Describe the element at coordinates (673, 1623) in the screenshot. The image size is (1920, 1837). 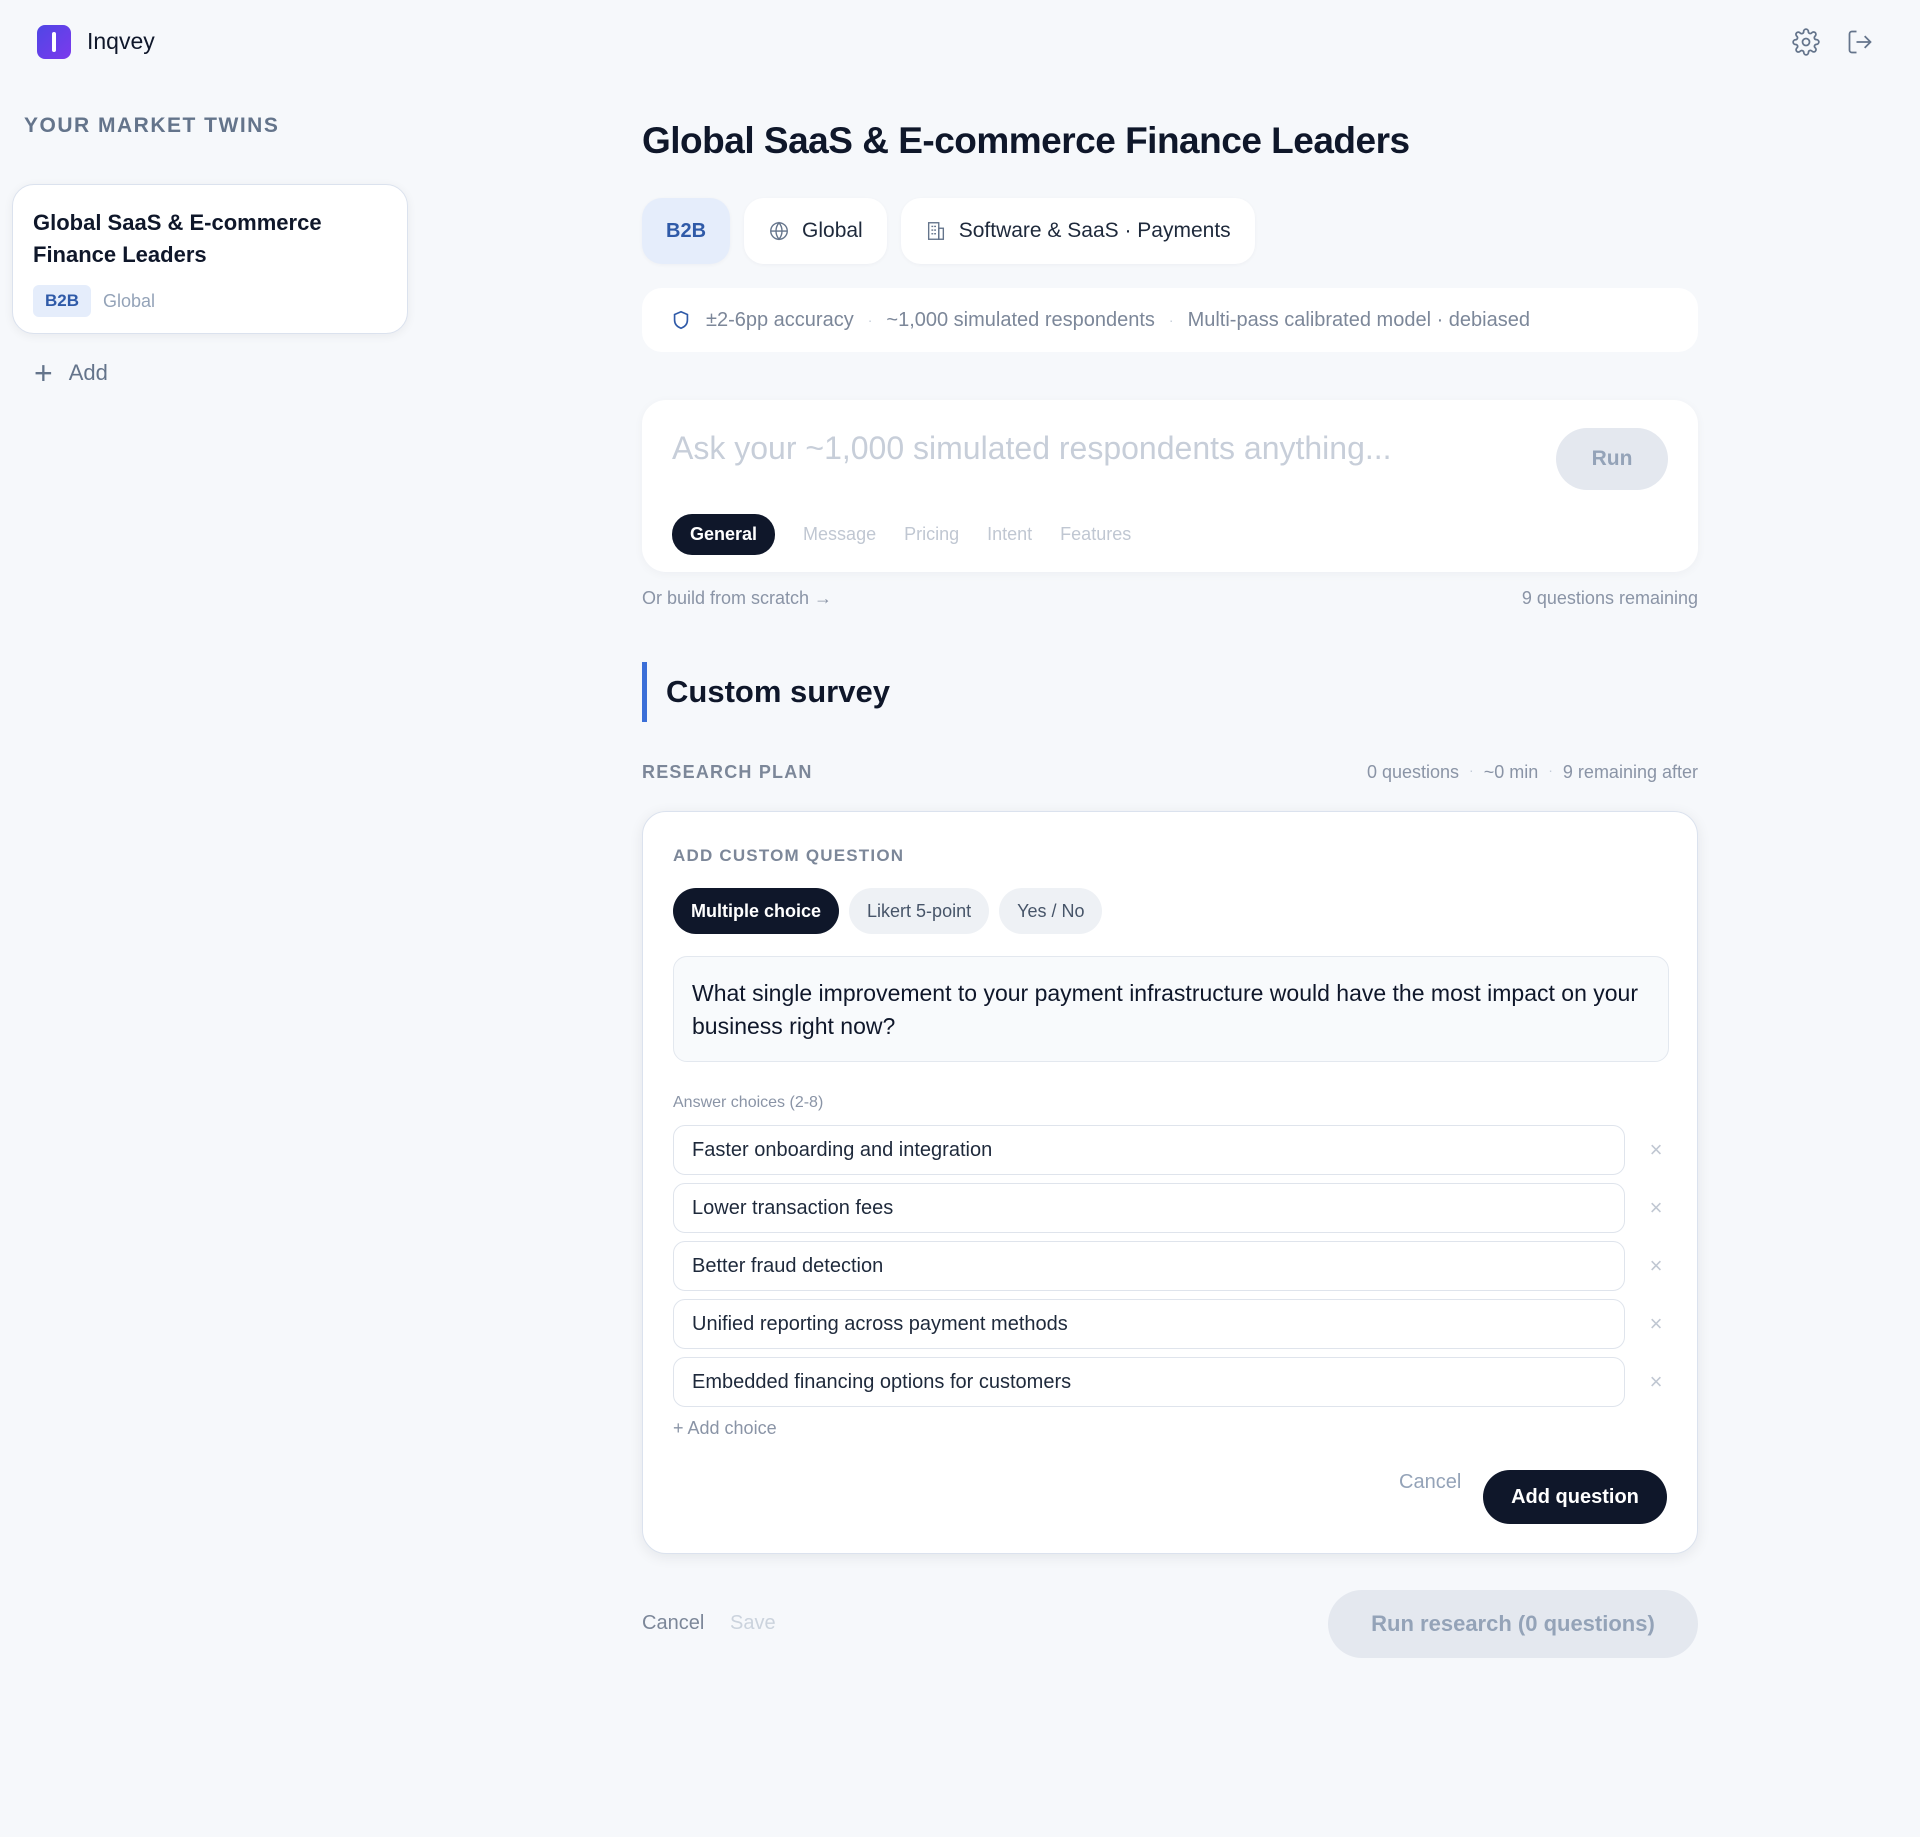
I see `survey-cancel-button: Cancel` at that location.